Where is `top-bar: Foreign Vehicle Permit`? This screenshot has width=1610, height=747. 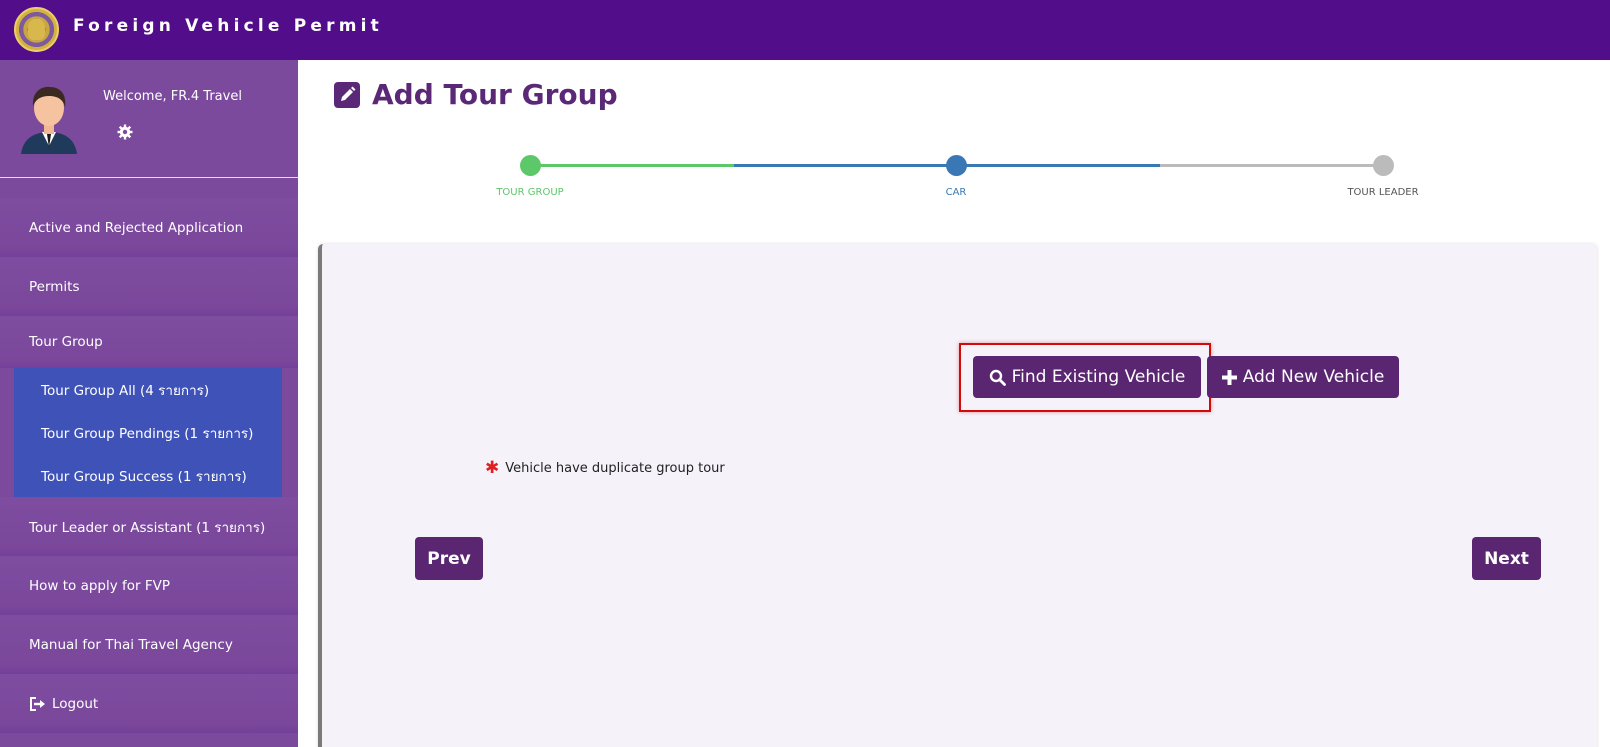
top-bar: Foreign Vehicle Permit is located at coordinates (805, 30).